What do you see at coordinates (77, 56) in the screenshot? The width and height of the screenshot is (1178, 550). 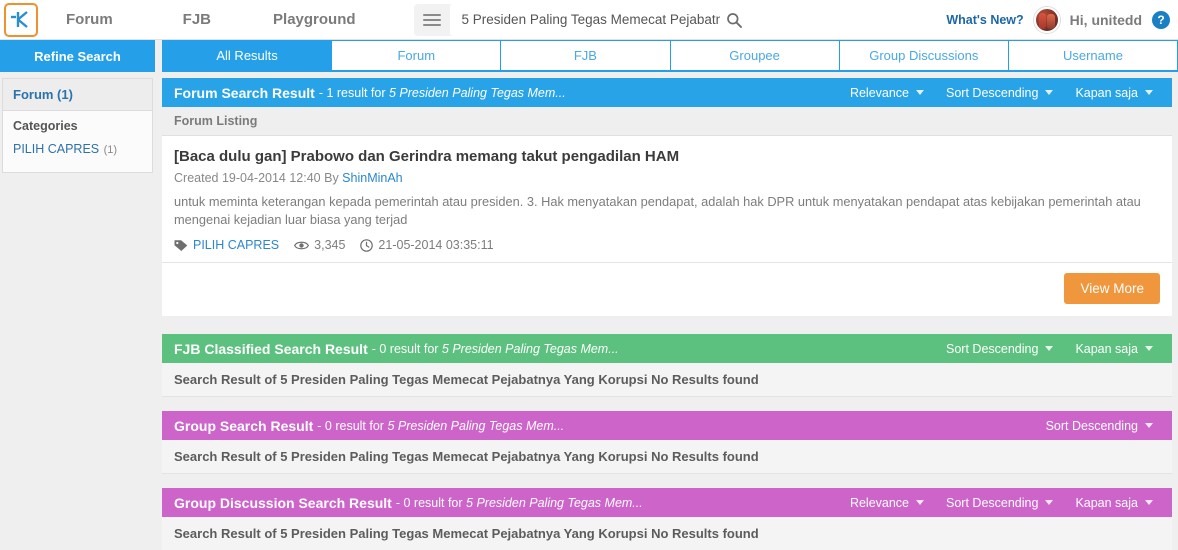 I see `refine-search-tab: Refine Search` at bounding box center [77, 56].